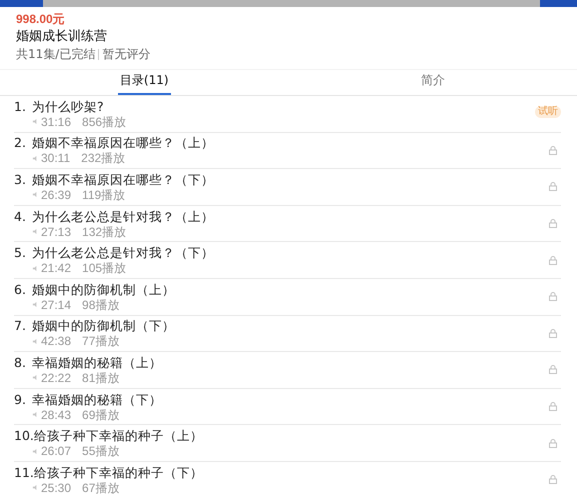  I want to click on lesson-item: 1. 为什么吵架? 31:16 856播放 试听, so click(287, 114).